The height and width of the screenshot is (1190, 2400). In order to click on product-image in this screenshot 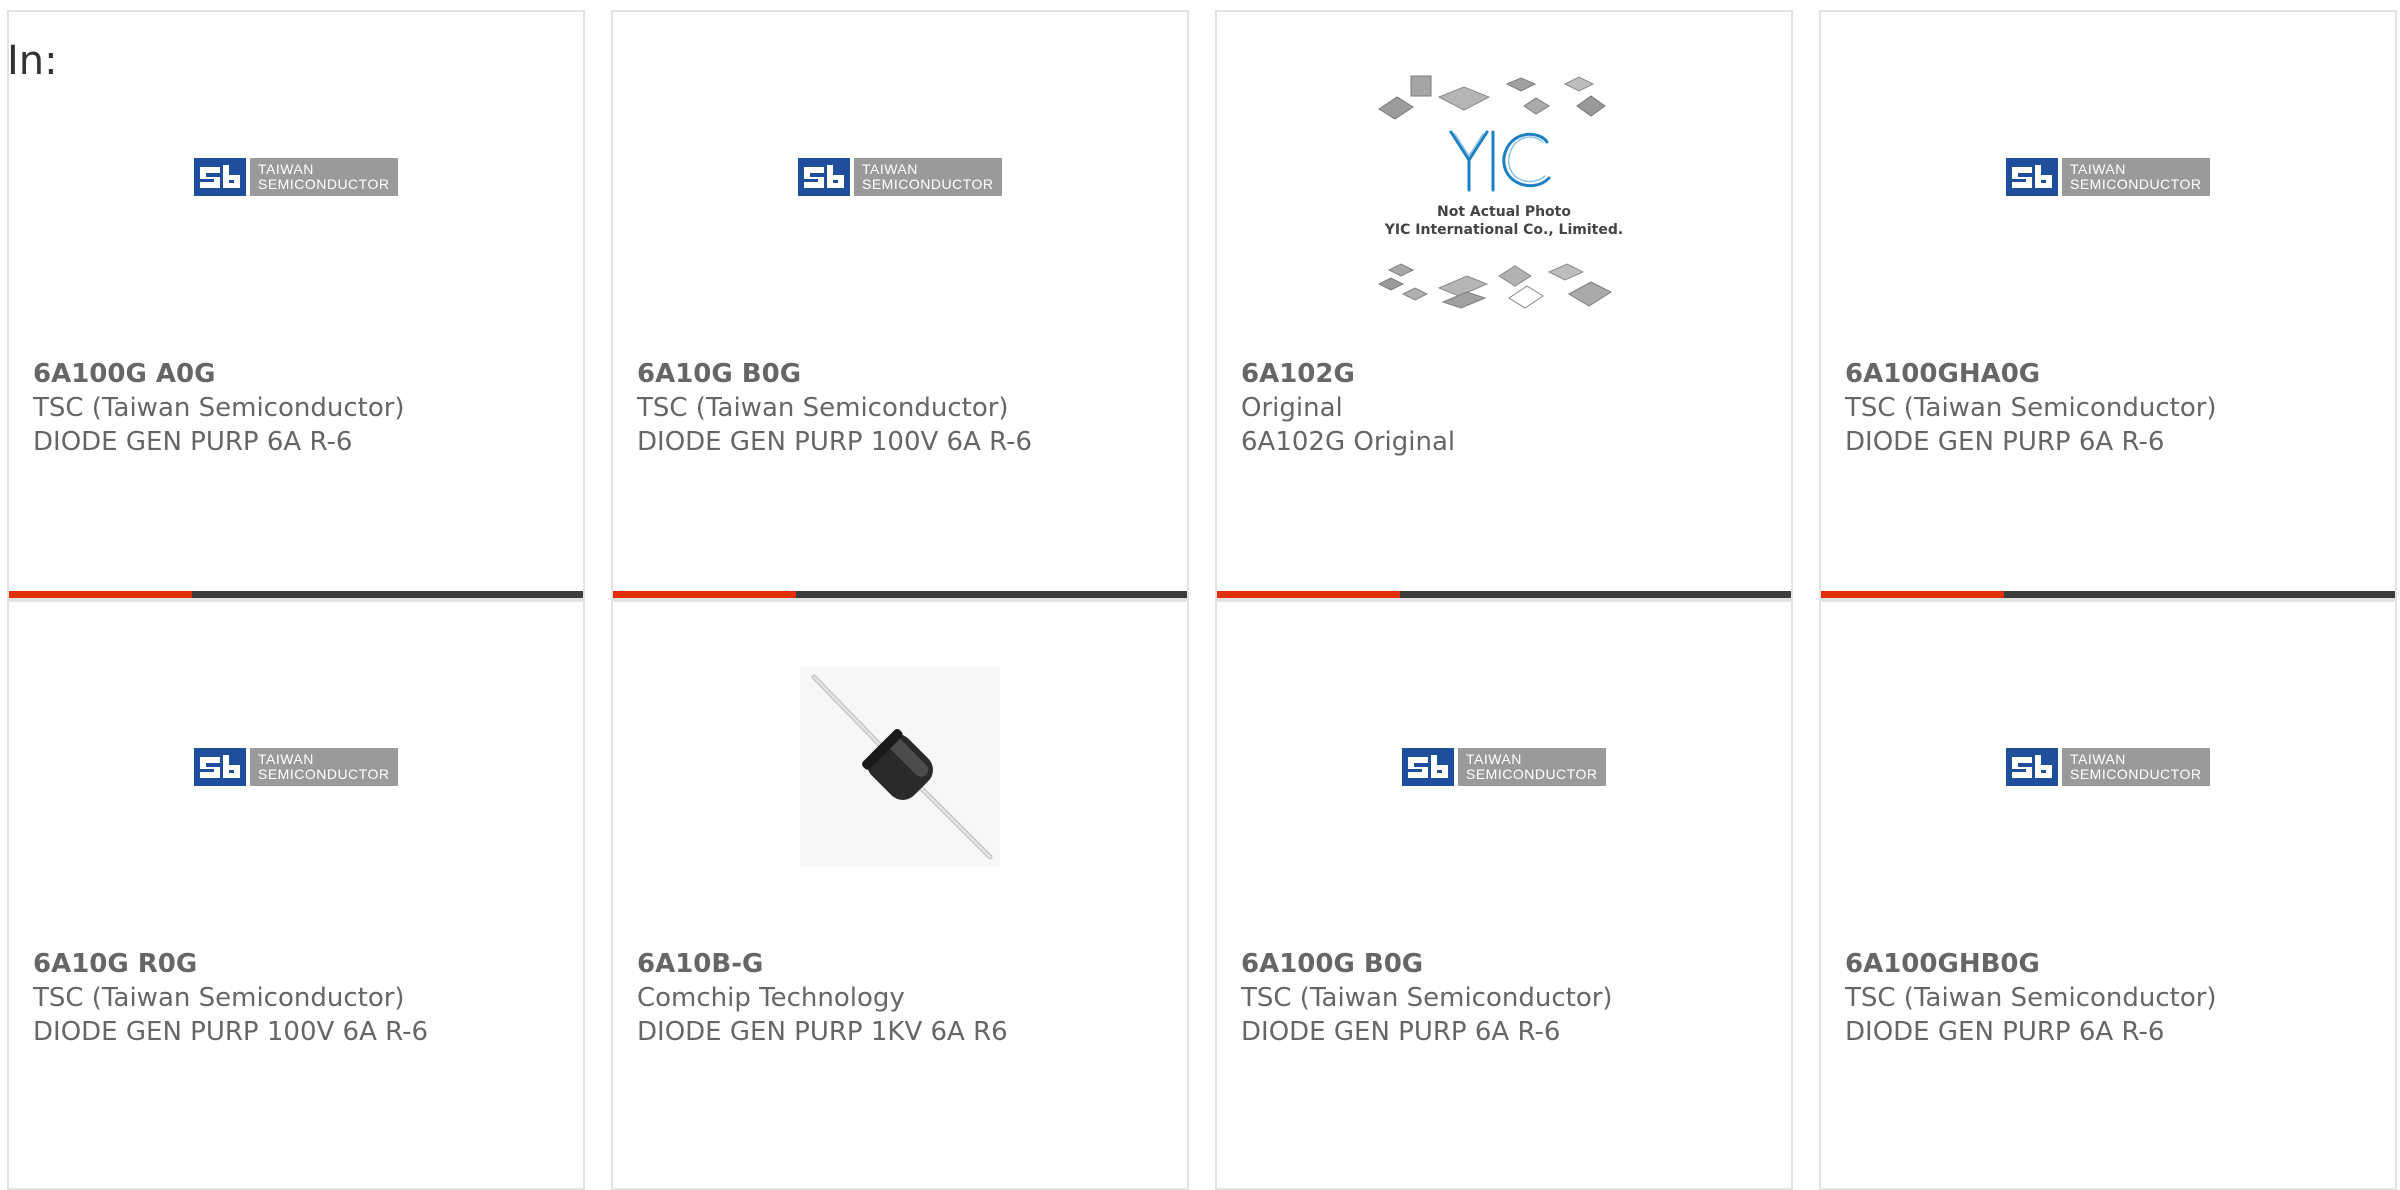, I will do `click(900, 772)`.